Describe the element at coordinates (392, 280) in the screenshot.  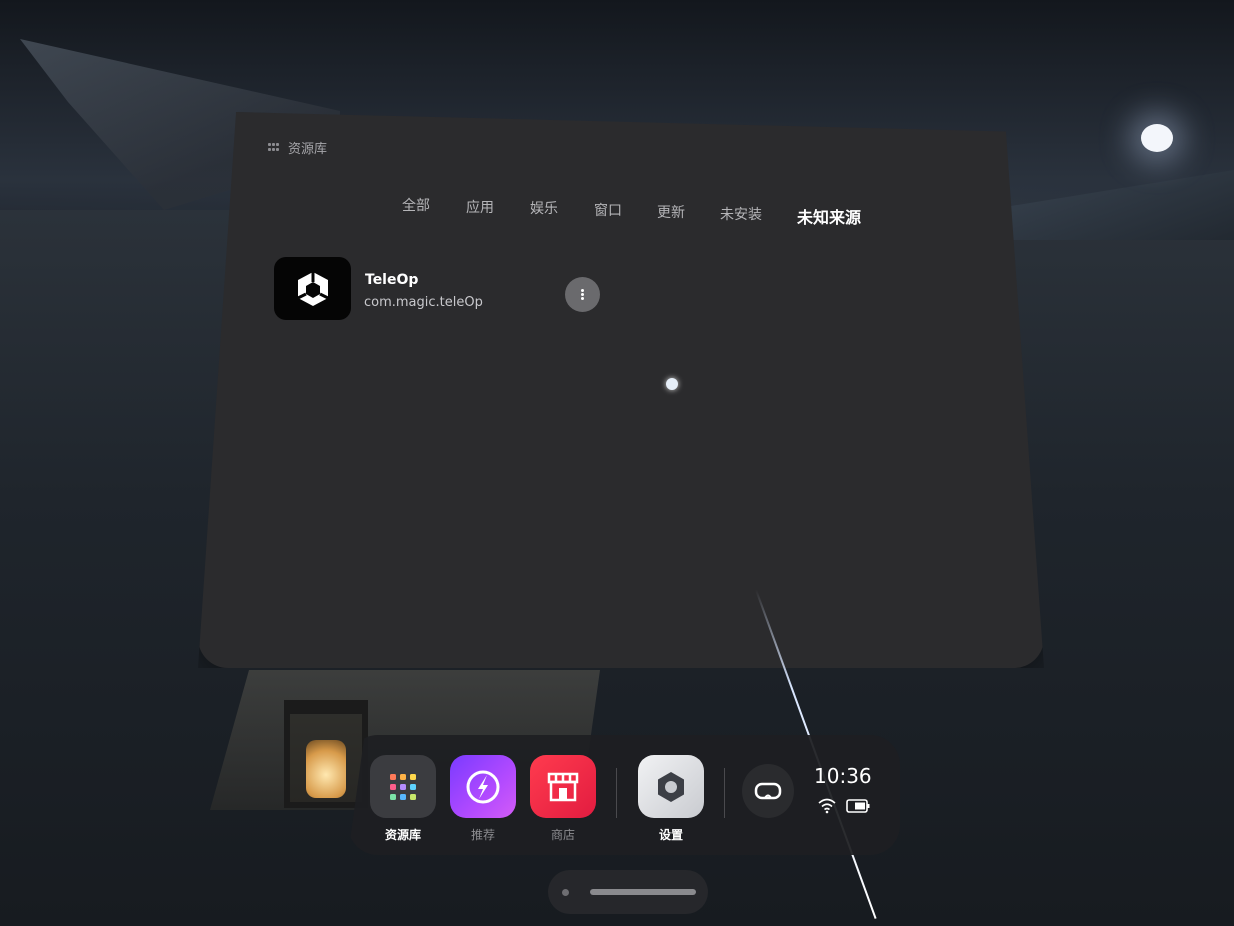
I see `app-name: TeleOp` at that location.